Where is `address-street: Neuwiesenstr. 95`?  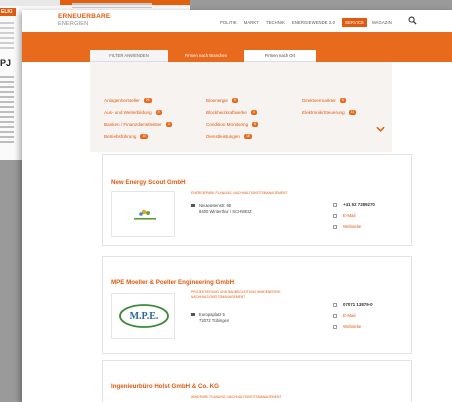
address-street: Neuwiesenstr. 95 is located at coordinates (215, 205).